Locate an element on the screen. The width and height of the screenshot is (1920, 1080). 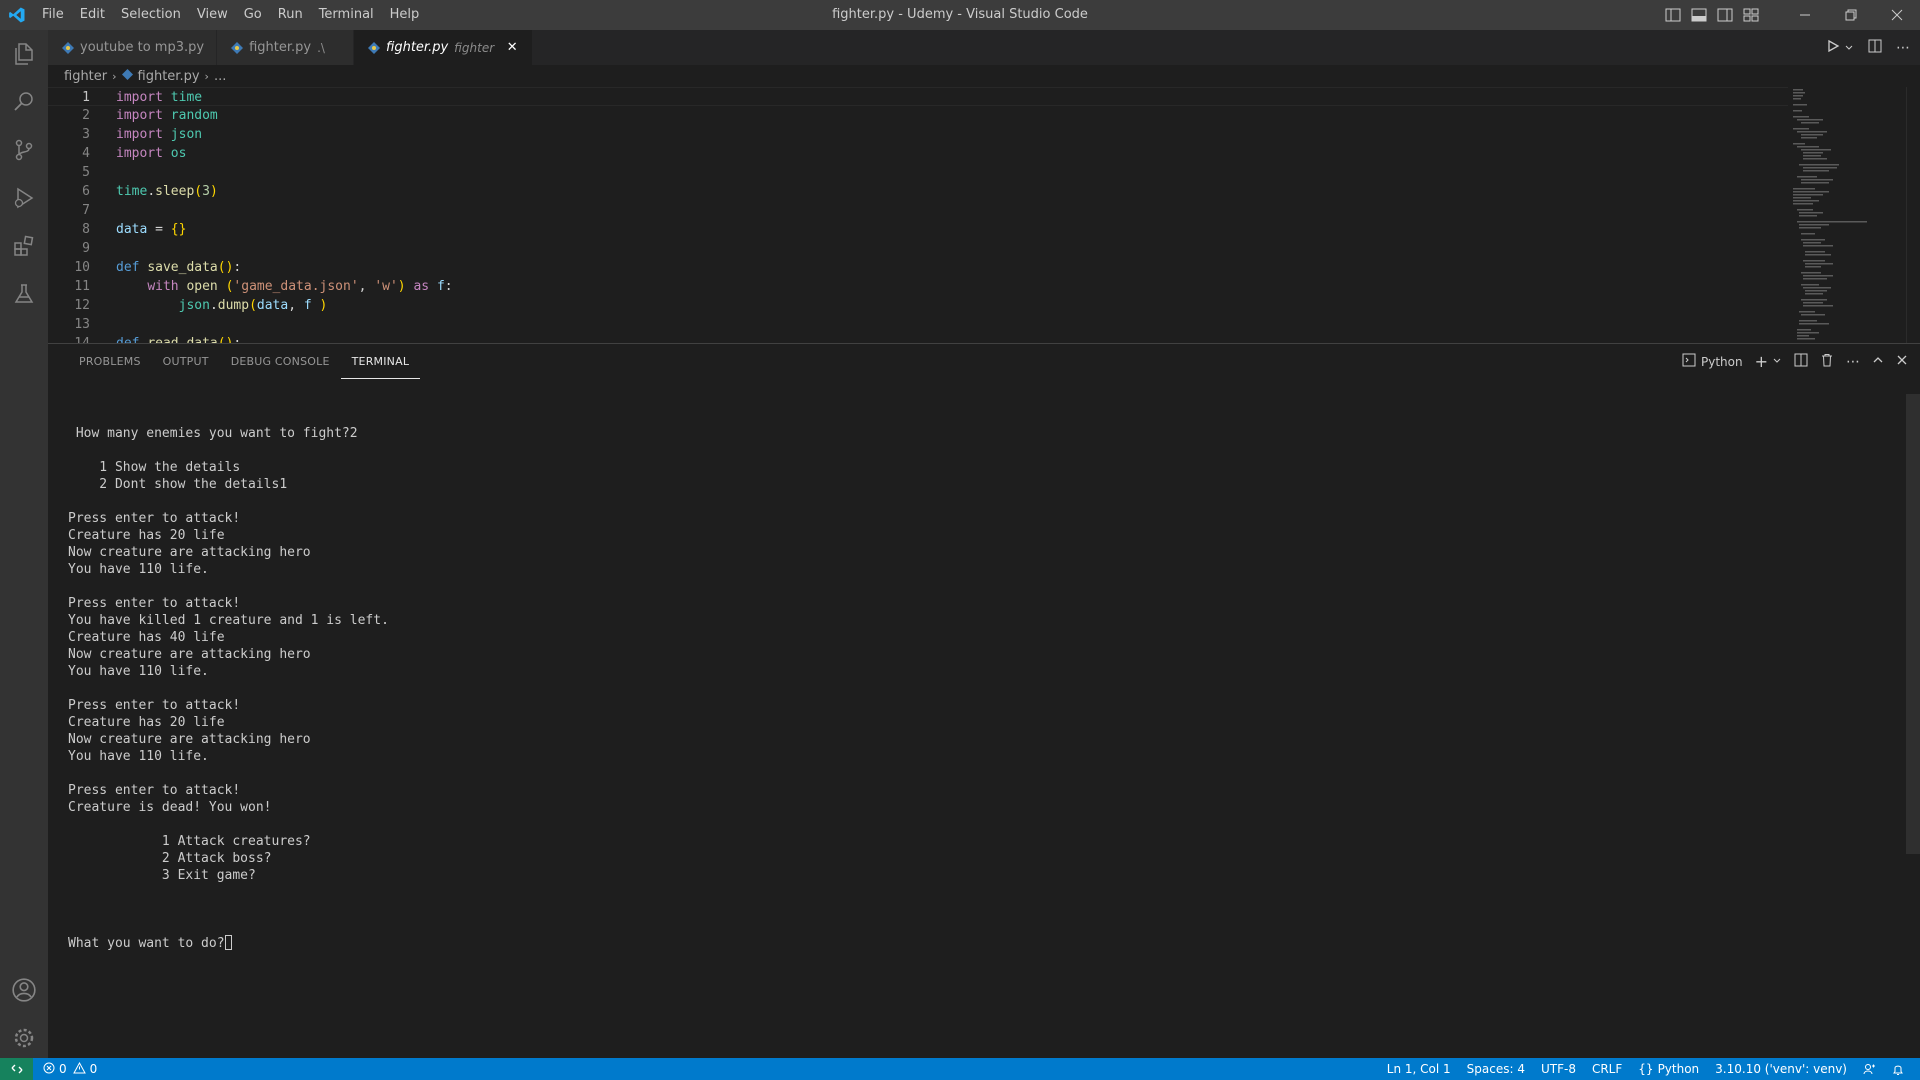
warning-icon is located at coordinates (79, 1069).